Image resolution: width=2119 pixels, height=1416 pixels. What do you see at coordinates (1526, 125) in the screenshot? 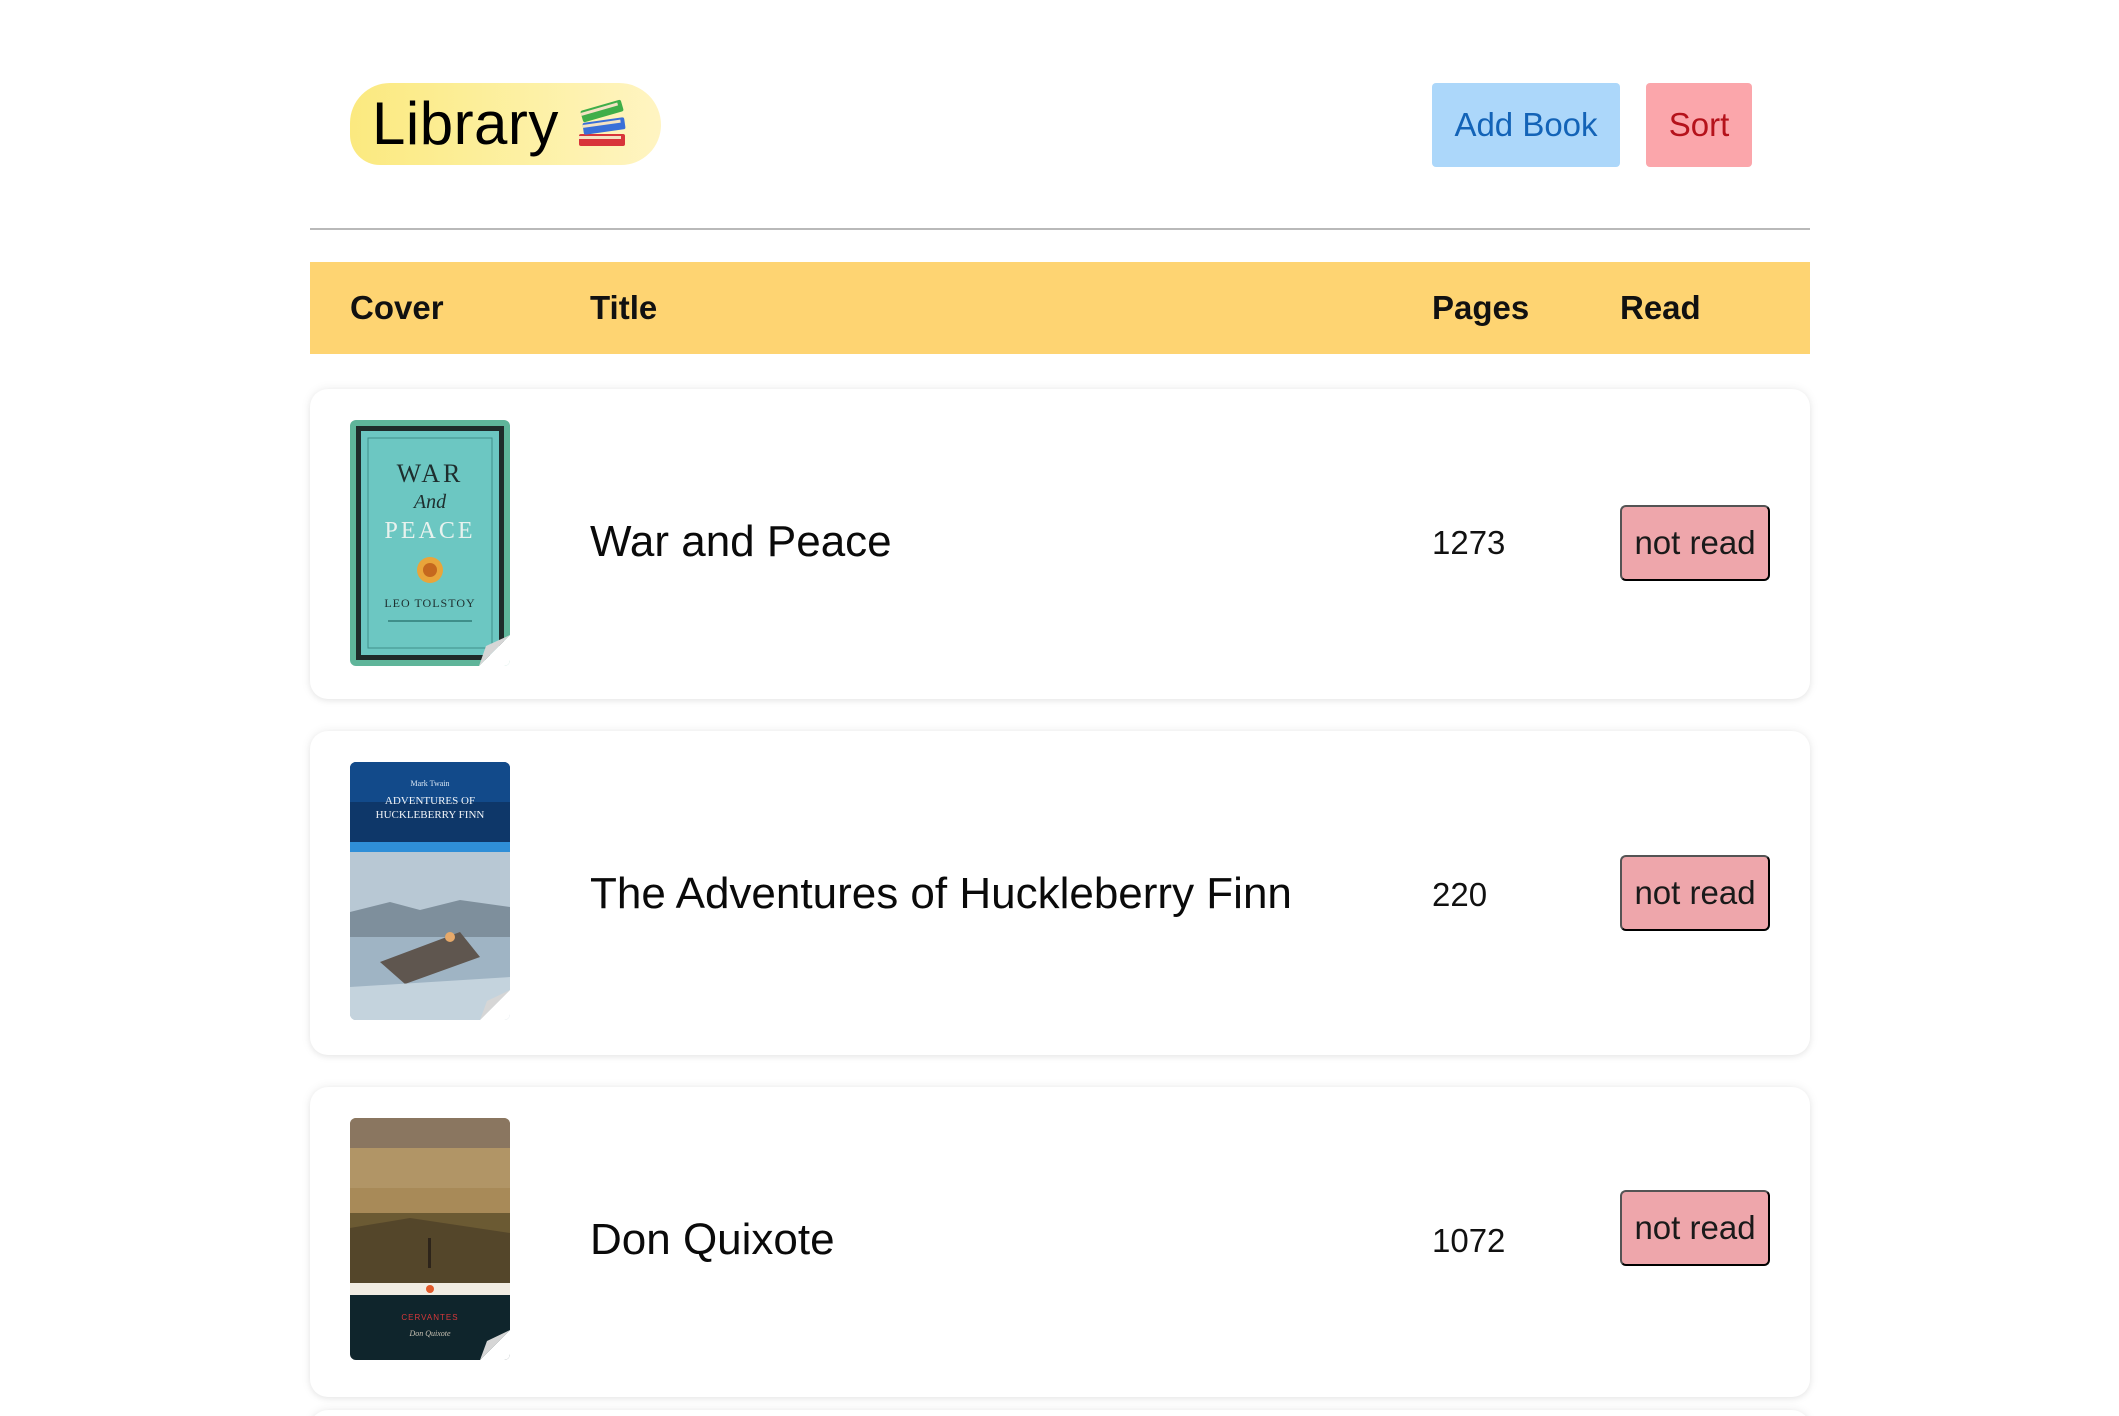
I see `add-book-button: Add Book` at bounding box center [1526, 125].